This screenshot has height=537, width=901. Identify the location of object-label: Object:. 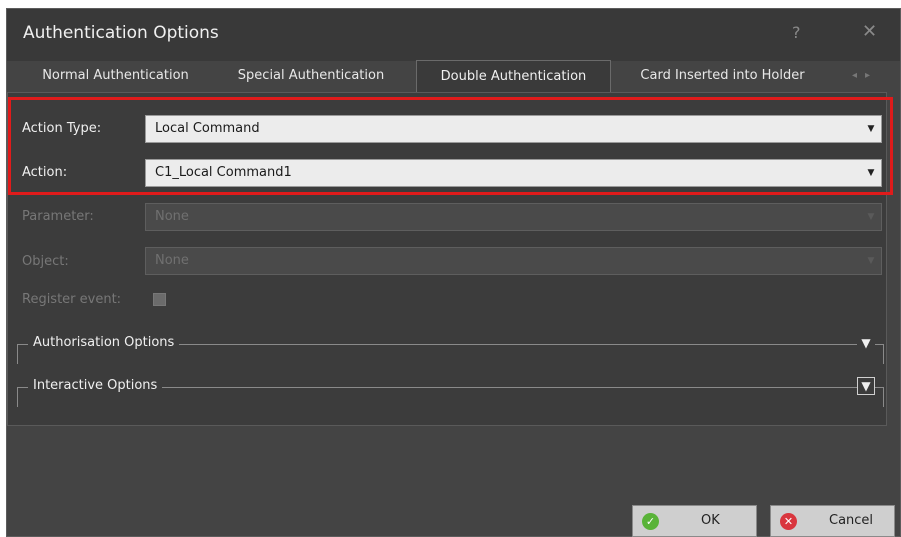
(45, 261).